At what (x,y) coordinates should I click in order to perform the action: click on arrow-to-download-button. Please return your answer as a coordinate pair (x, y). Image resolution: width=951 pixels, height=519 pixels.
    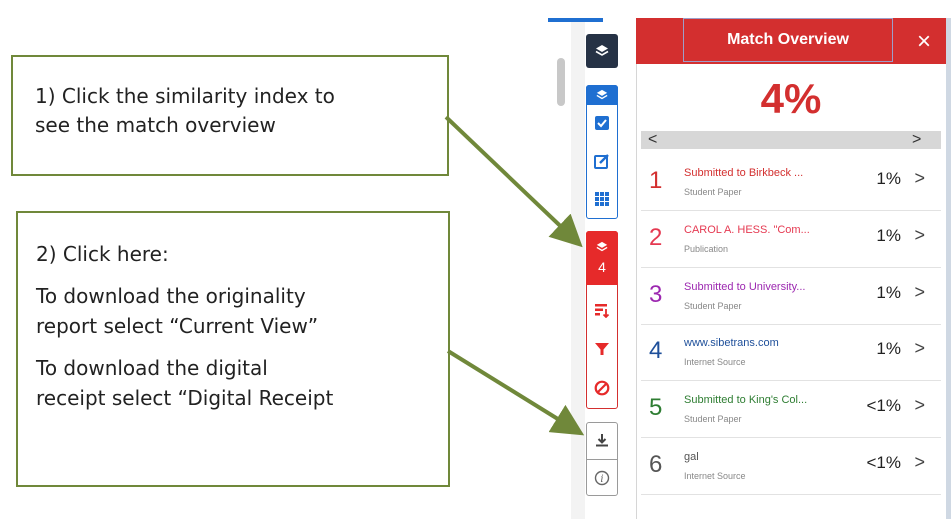
    Looking at the image, I should click on (515, 392).